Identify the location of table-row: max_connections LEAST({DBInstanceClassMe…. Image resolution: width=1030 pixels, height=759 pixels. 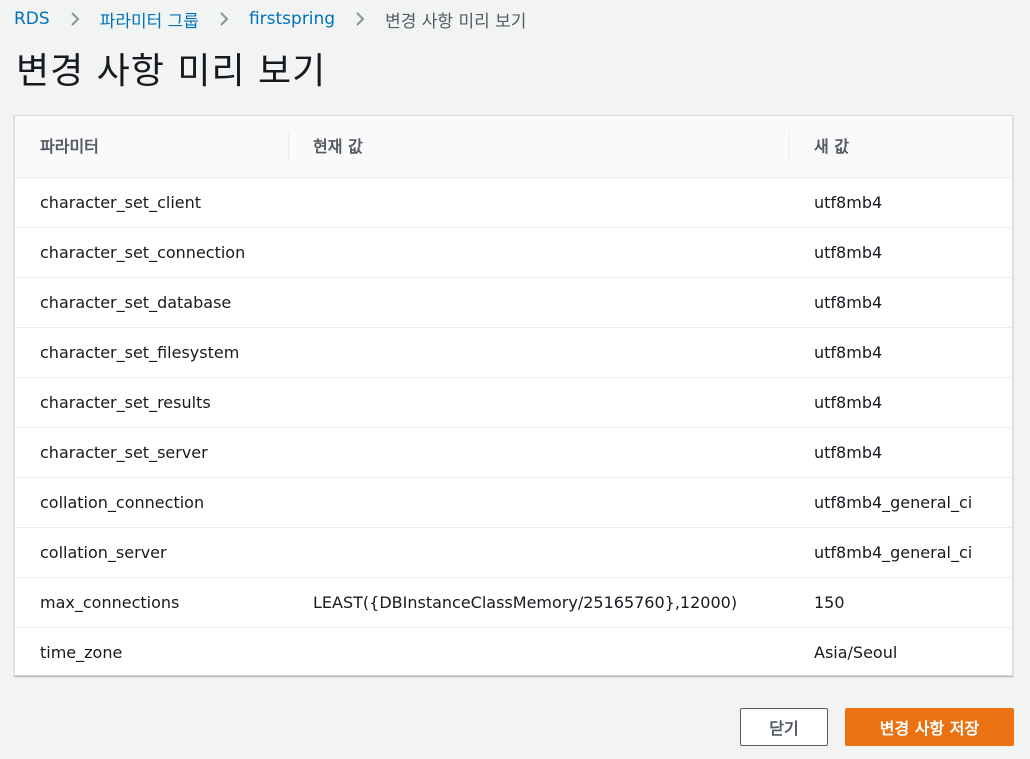
(513, 602).